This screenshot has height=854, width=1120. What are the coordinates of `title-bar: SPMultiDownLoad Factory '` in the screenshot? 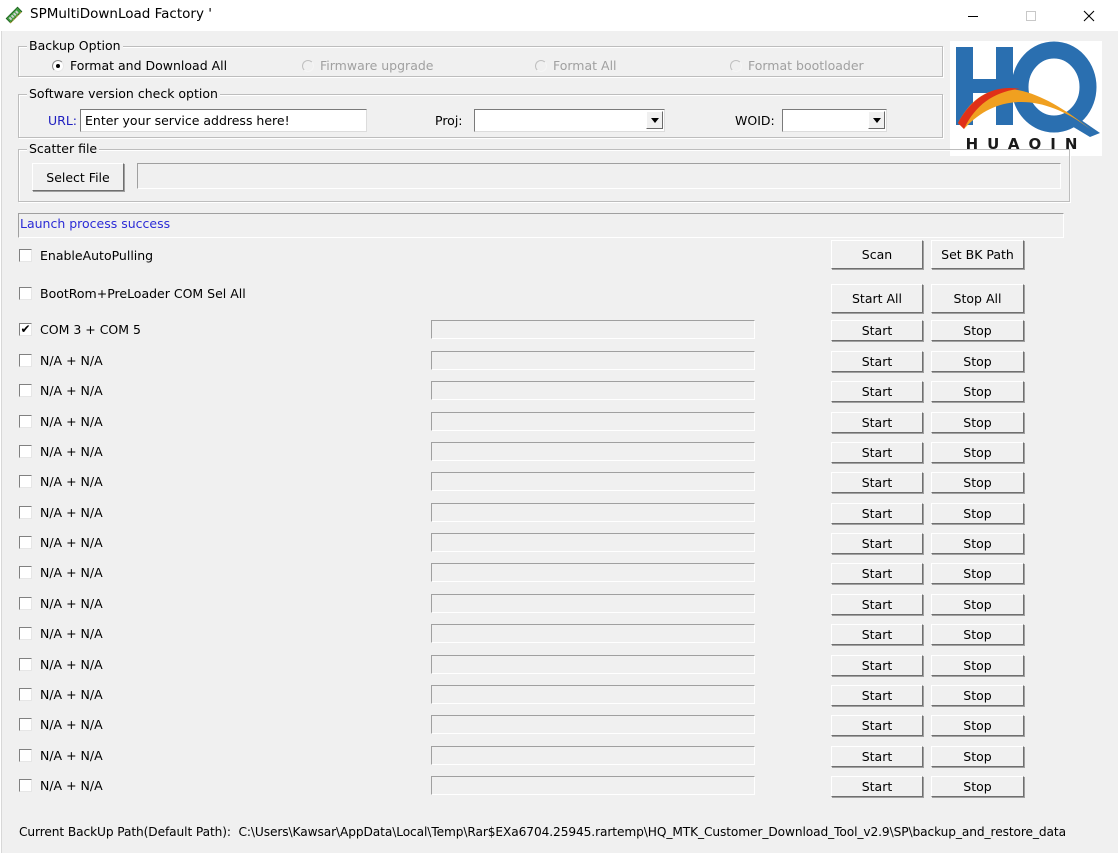 It's located at (560, 15).